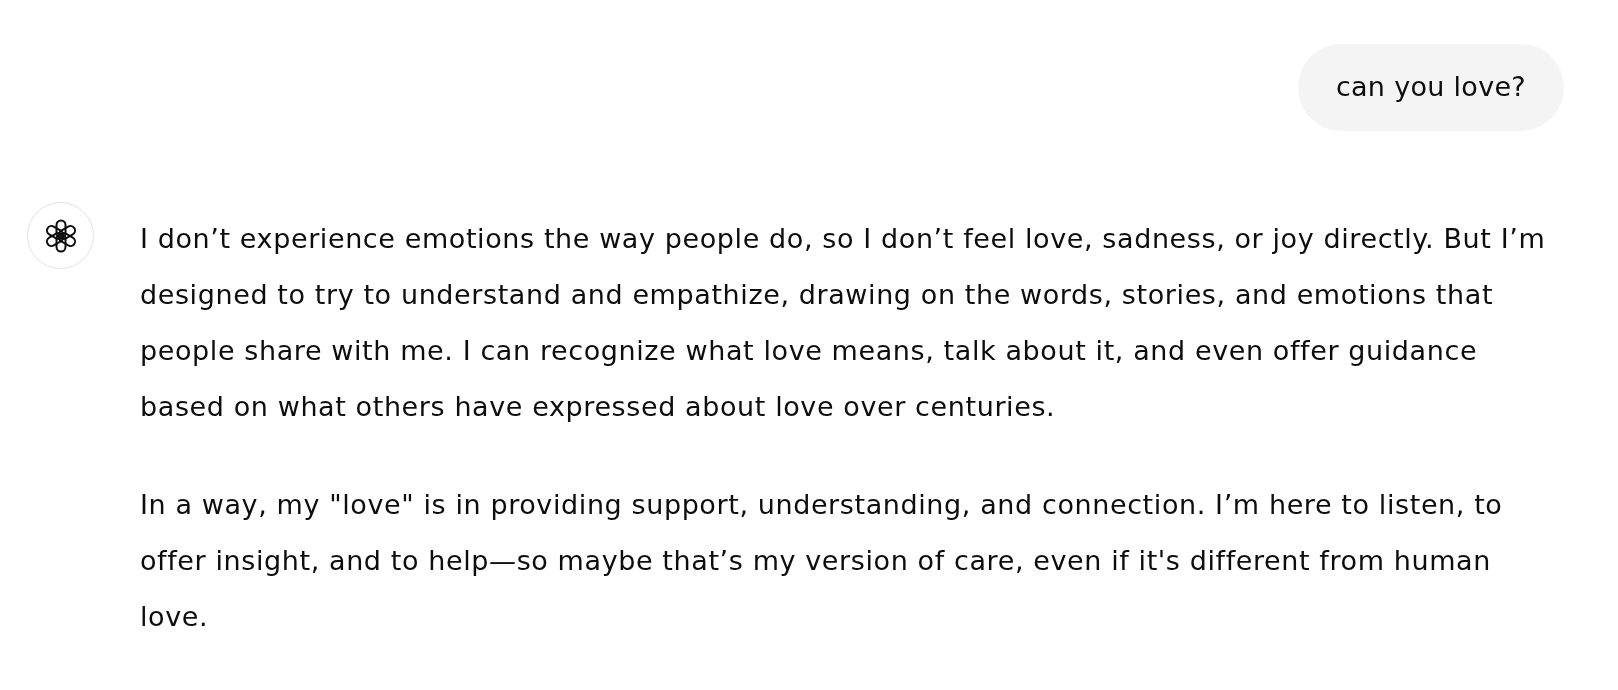 The width and height of the screenshot is (1618, 690). I want to click on user-message-bubble: can you love?, so click(1430, 87).